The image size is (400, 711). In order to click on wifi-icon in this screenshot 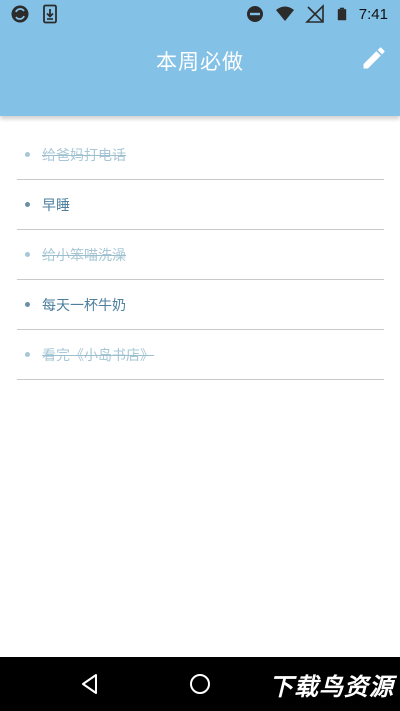, I will do `click(284, 13)`.